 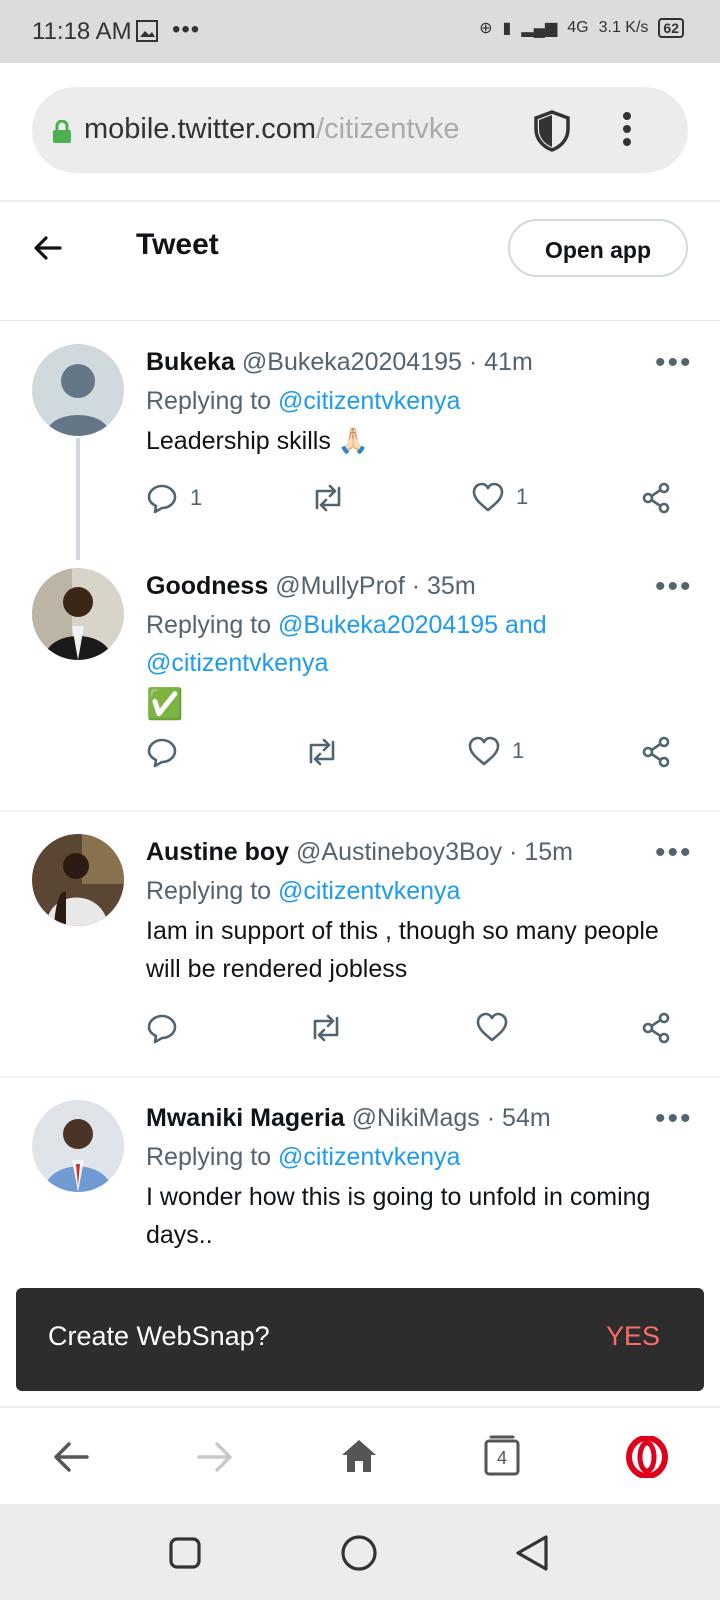 What do you see at coordinates (186, 29) in the screenshot?
I see `more-notifications-icon: •••` at bounding box center [186, 29].